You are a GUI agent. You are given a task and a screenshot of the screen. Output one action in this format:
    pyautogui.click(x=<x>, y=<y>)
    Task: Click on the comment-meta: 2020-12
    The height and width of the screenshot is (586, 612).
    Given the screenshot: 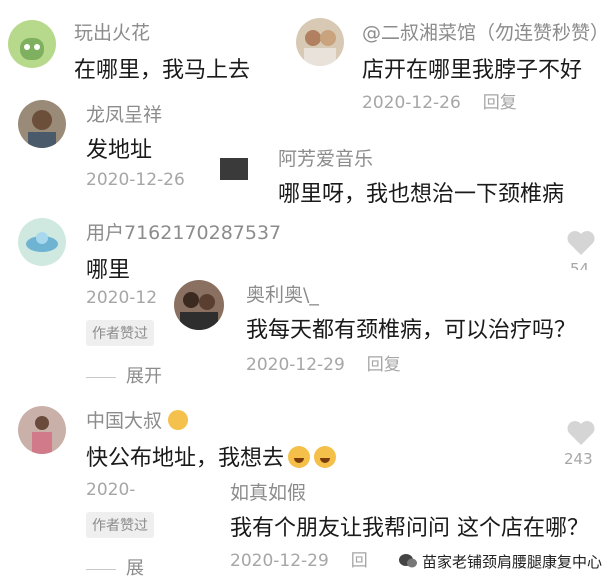 What is the action you would take?
    pyautogui.click(x=121, y=298)
    